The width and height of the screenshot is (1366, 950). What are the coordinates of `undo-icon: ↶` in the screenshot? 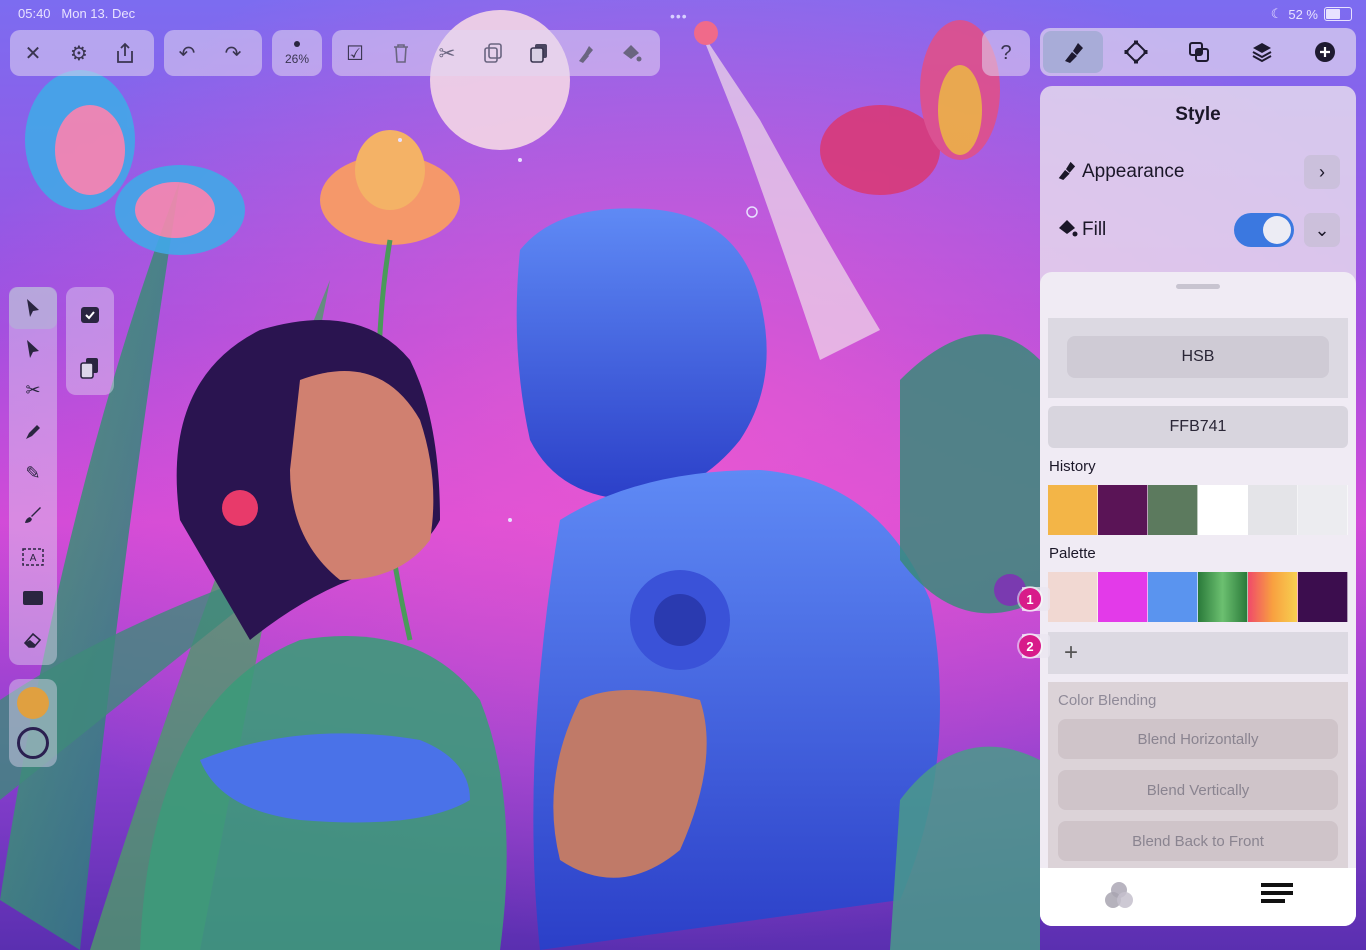 It's located at (187, 53).